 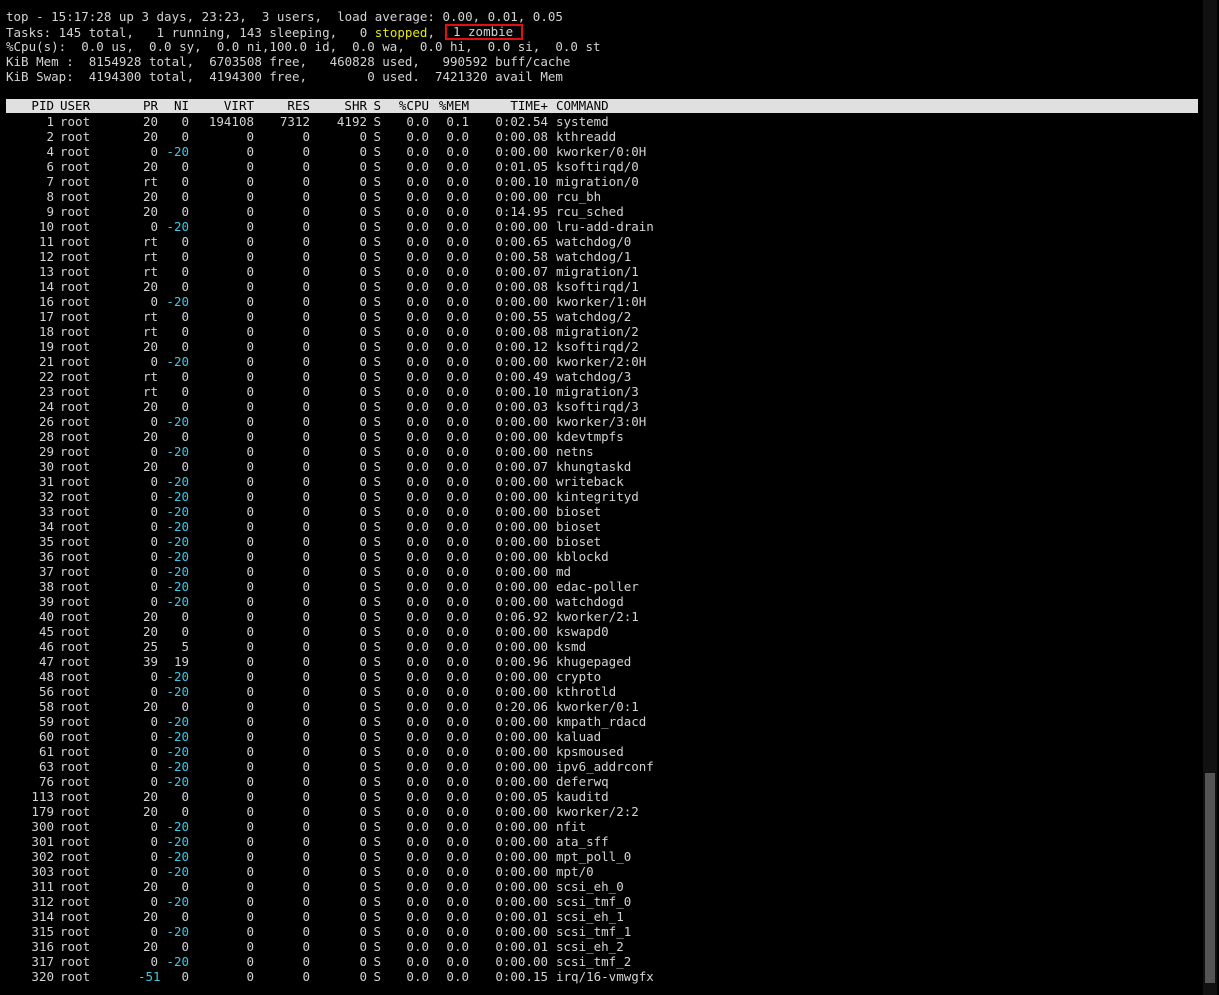 What do you see at coordinates (601, 361) in the screenshot?
I see `cell-command: kworker/2:0H` at bounding box center [601, 361].